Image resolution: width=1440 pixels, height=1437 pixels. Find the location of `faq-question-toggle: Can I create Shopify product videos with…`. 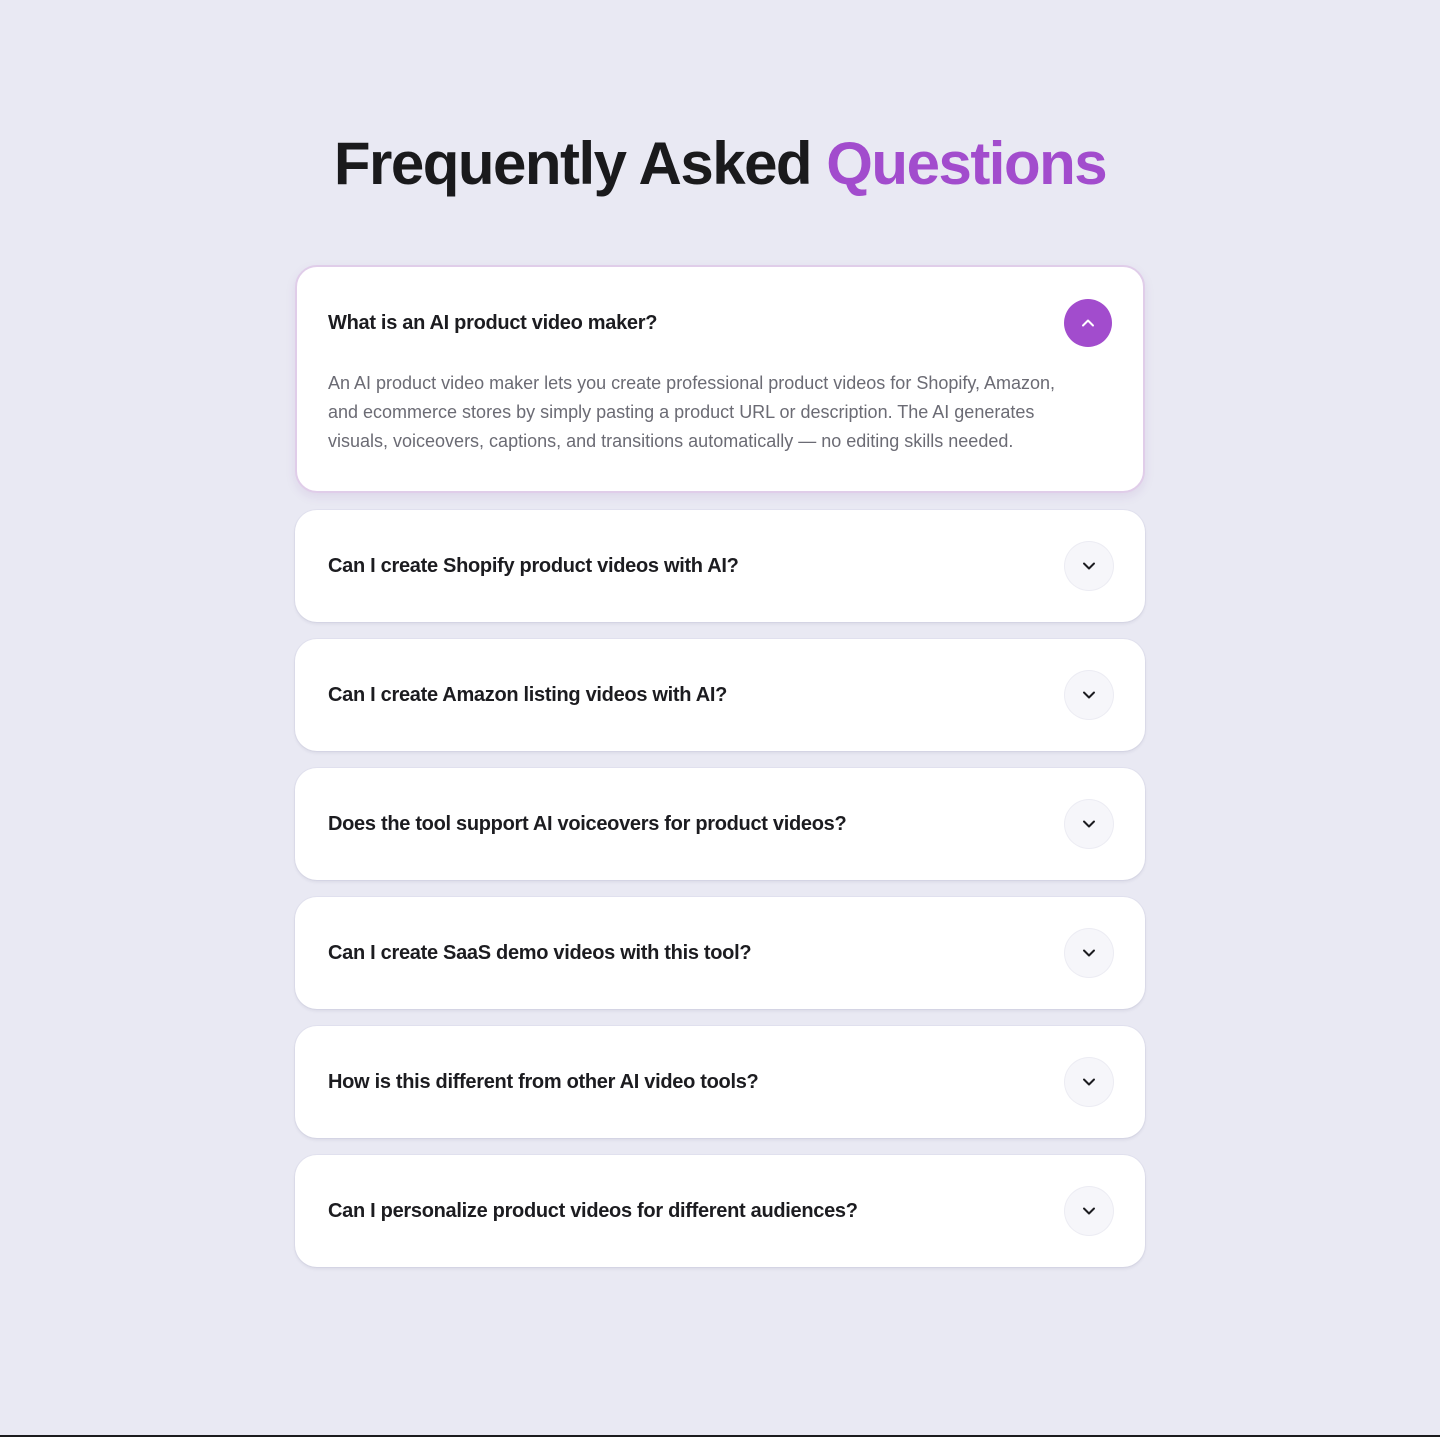

faq-question-toggle: Can I create Shopify product videos with… is located at coordinates (720, 566).